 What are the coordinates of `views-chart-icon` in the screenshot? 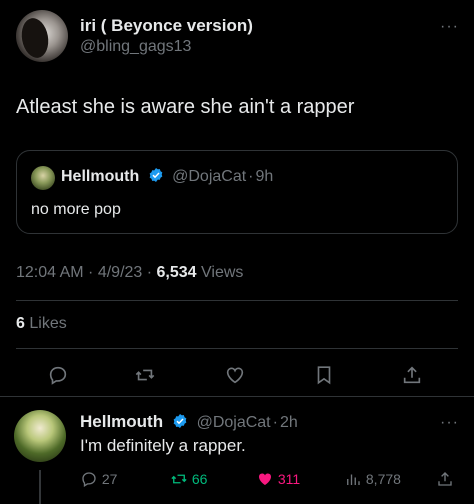 It's located at (353, 479).